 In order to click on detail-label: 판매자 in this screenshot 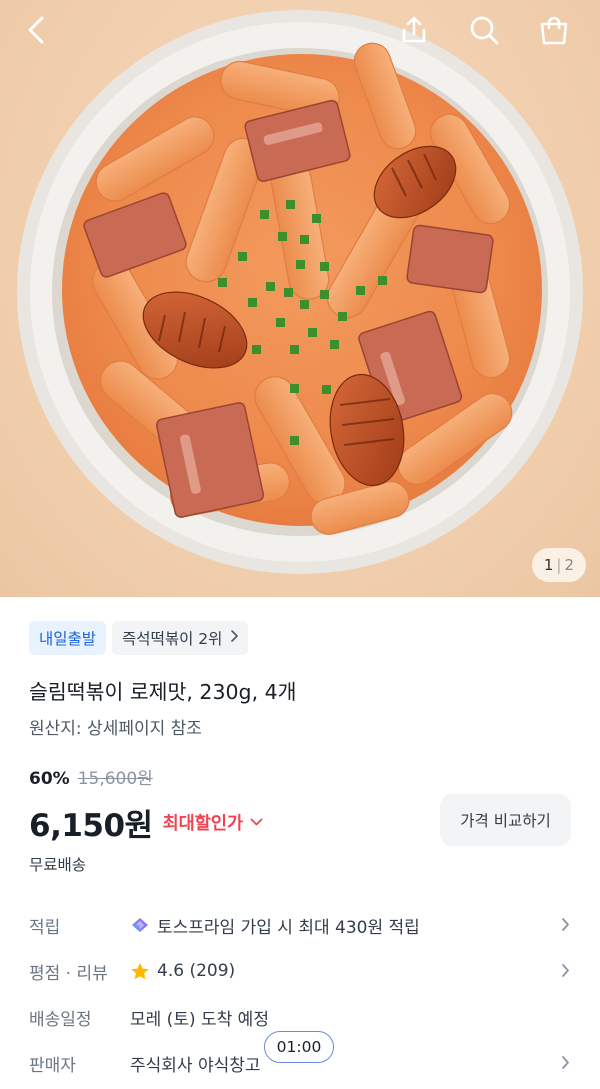, I will do `click(52, 1065)`.